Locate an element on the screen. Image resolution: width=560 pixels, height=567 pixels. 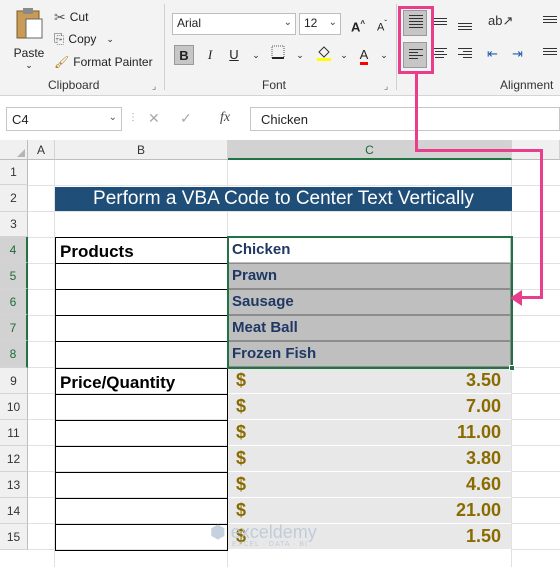
copy-label: Copy is located at coordinates (82, 39).